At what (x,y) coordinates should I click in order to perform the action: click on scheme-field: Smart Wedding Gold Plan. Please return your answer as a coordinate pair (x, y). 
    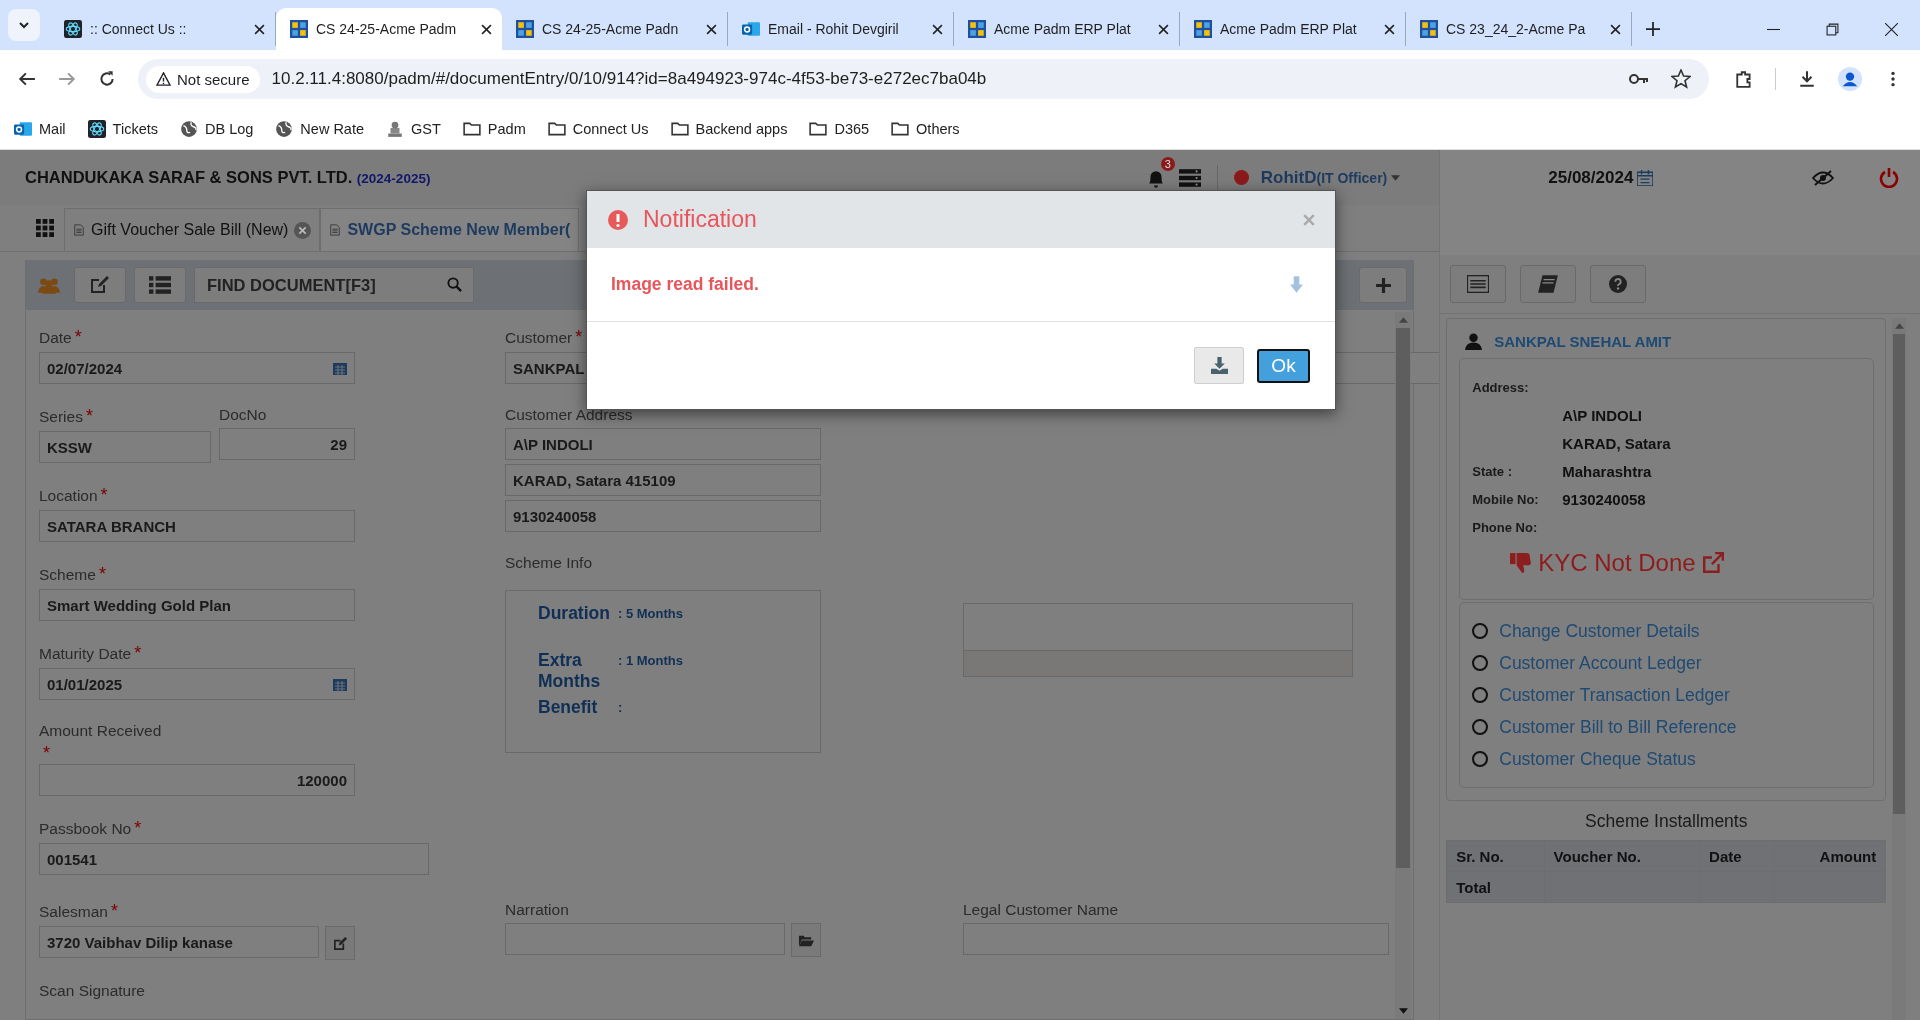
    Looking at the image, I should click on (197, 605).